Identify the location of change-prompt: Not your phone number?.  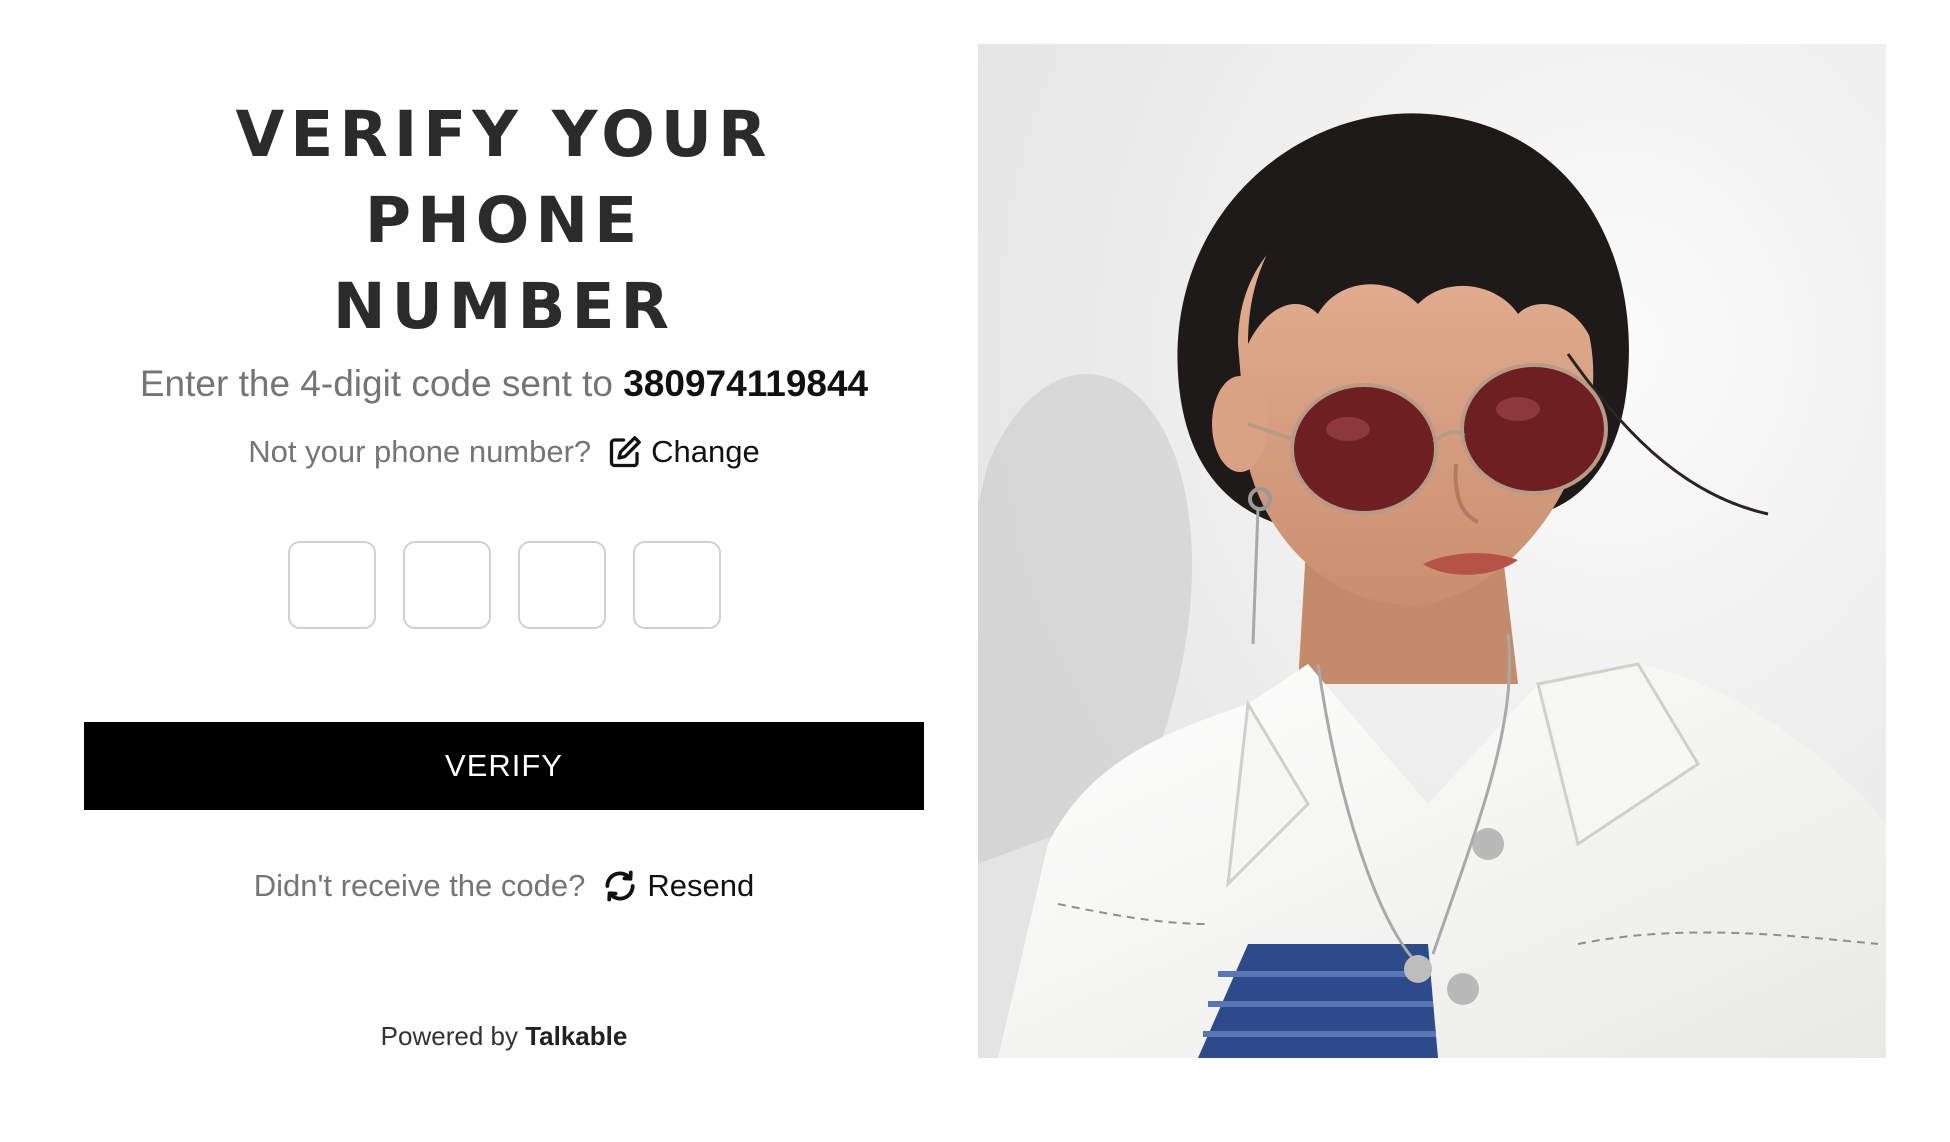
(420, 451).